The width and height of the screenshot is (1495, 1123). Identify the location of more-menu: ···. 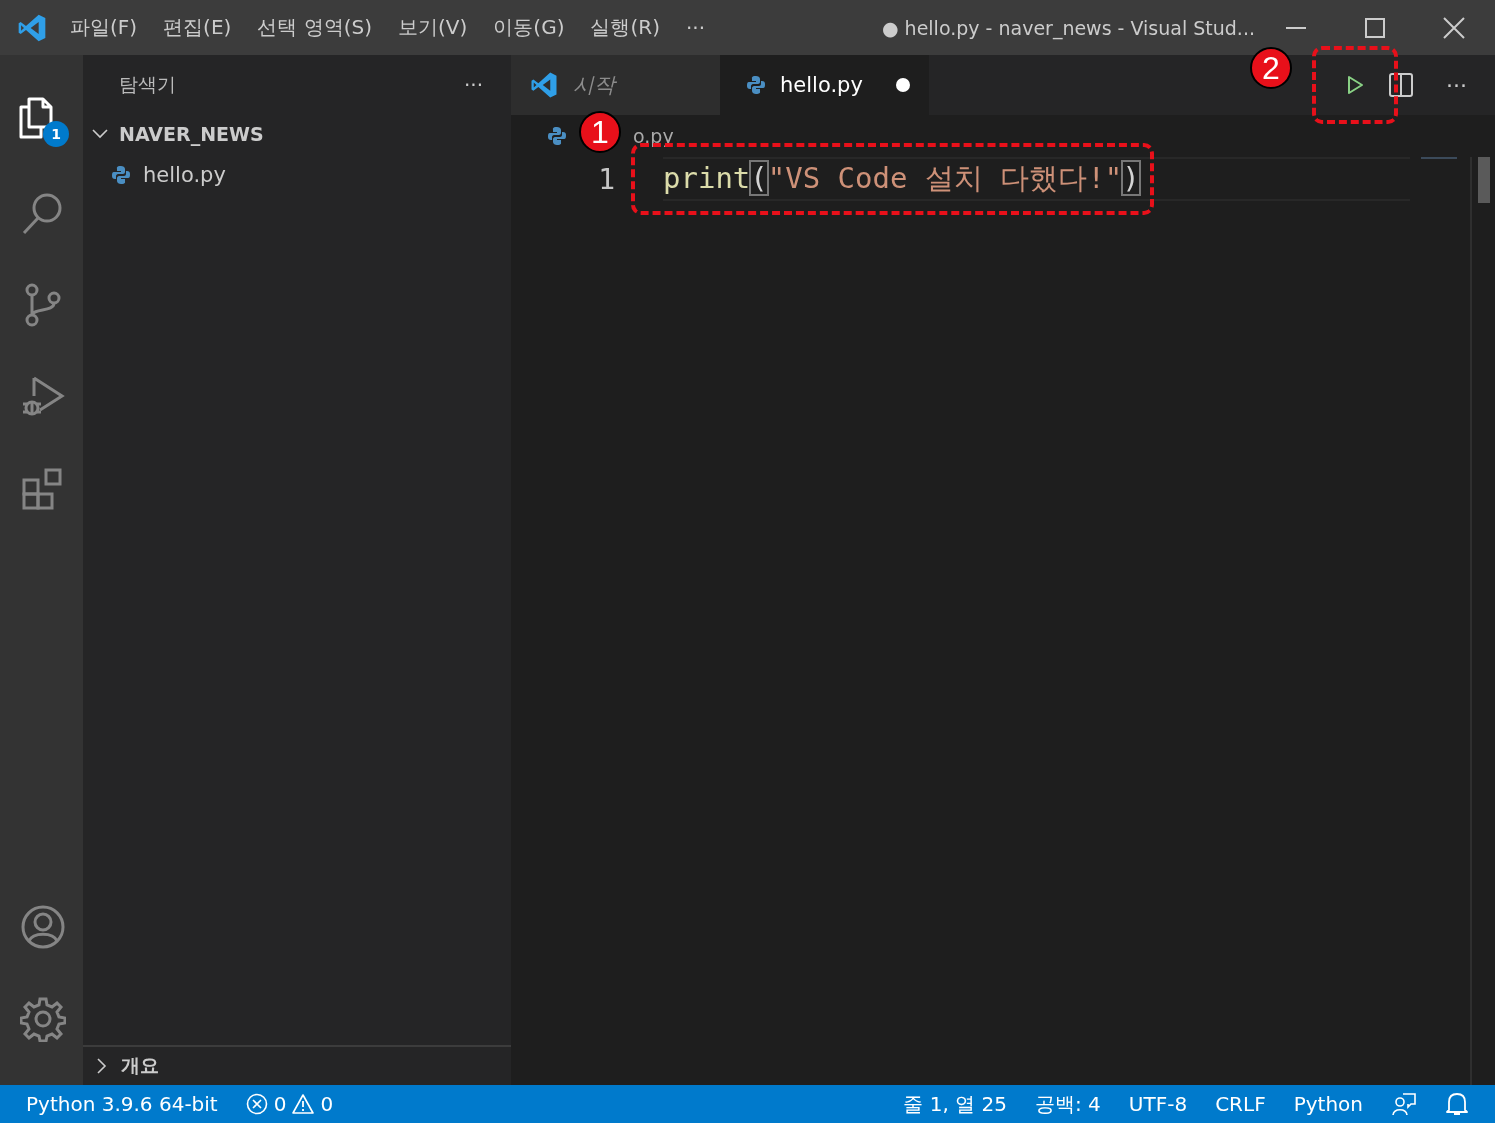
(695, 27).